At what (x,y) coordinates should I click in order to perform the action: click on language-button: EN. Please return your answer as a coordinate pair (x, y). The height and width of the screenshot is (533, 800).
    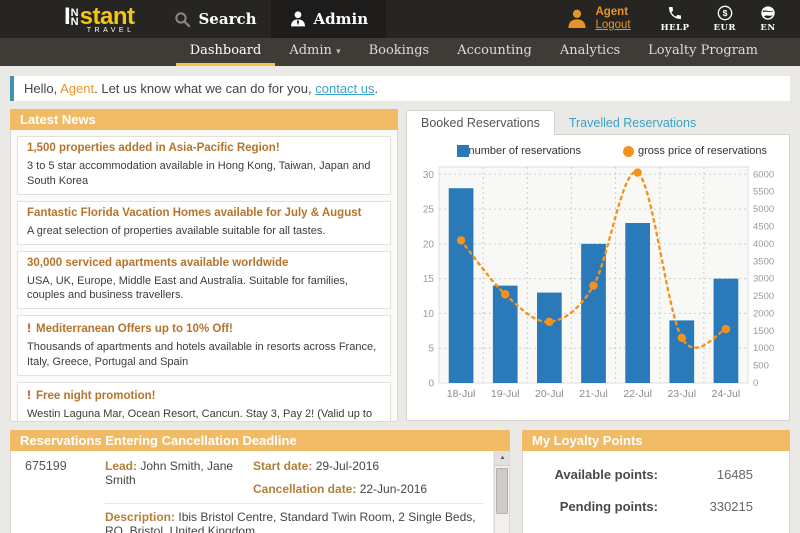
    Looking at the image, I should click on (768, 19).